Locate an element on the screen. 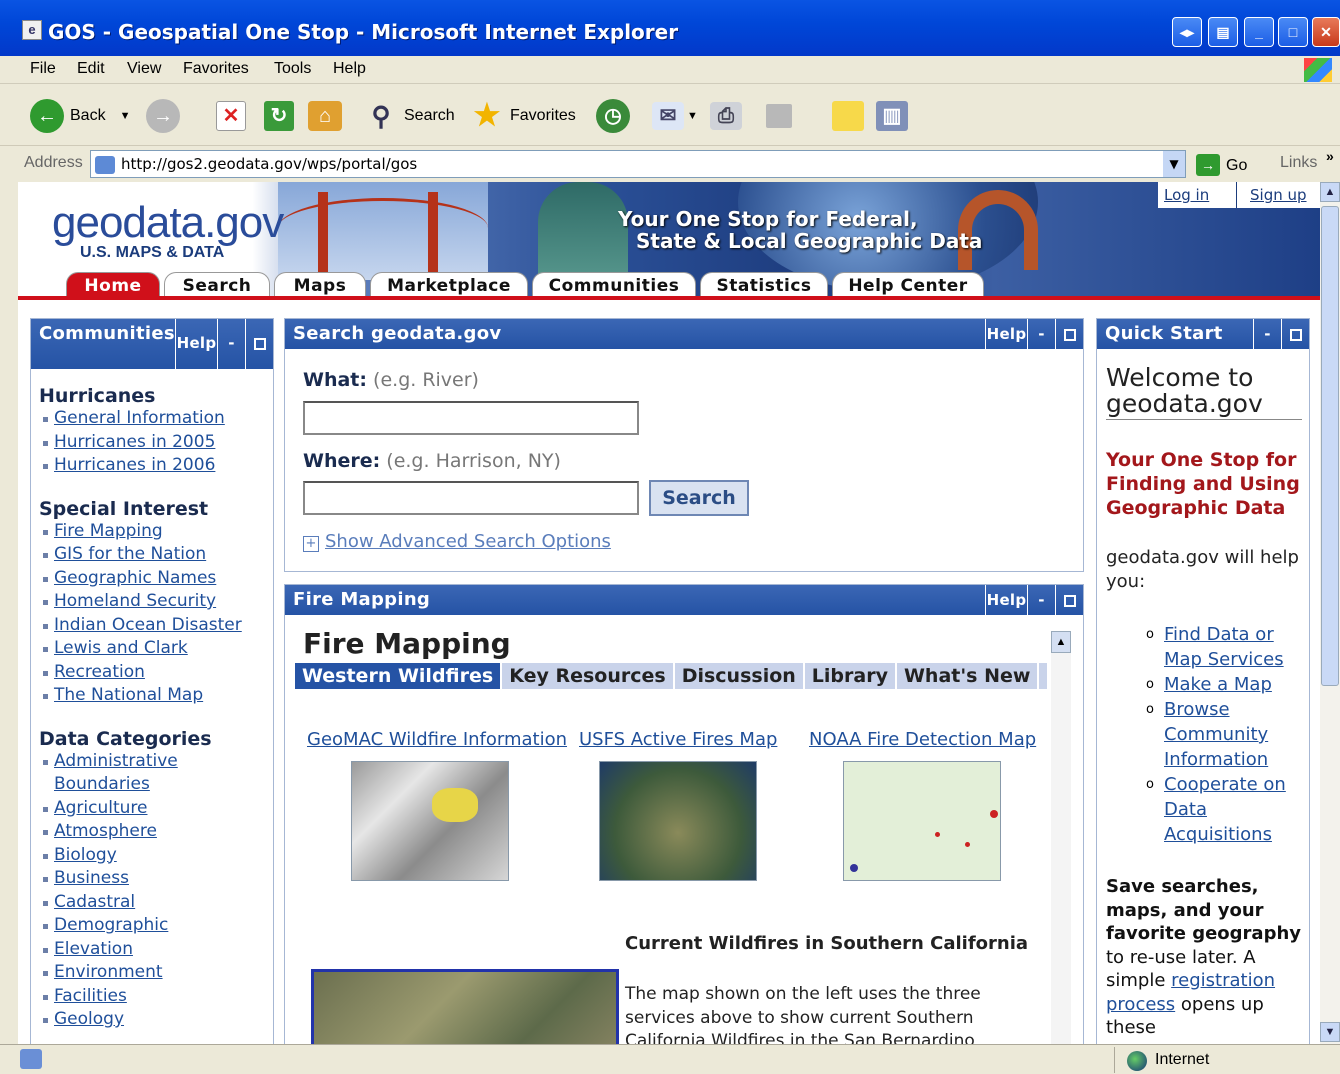  cooperate-link: Cooperate on Data Acquisitions is located at coordinates (1233, 809).